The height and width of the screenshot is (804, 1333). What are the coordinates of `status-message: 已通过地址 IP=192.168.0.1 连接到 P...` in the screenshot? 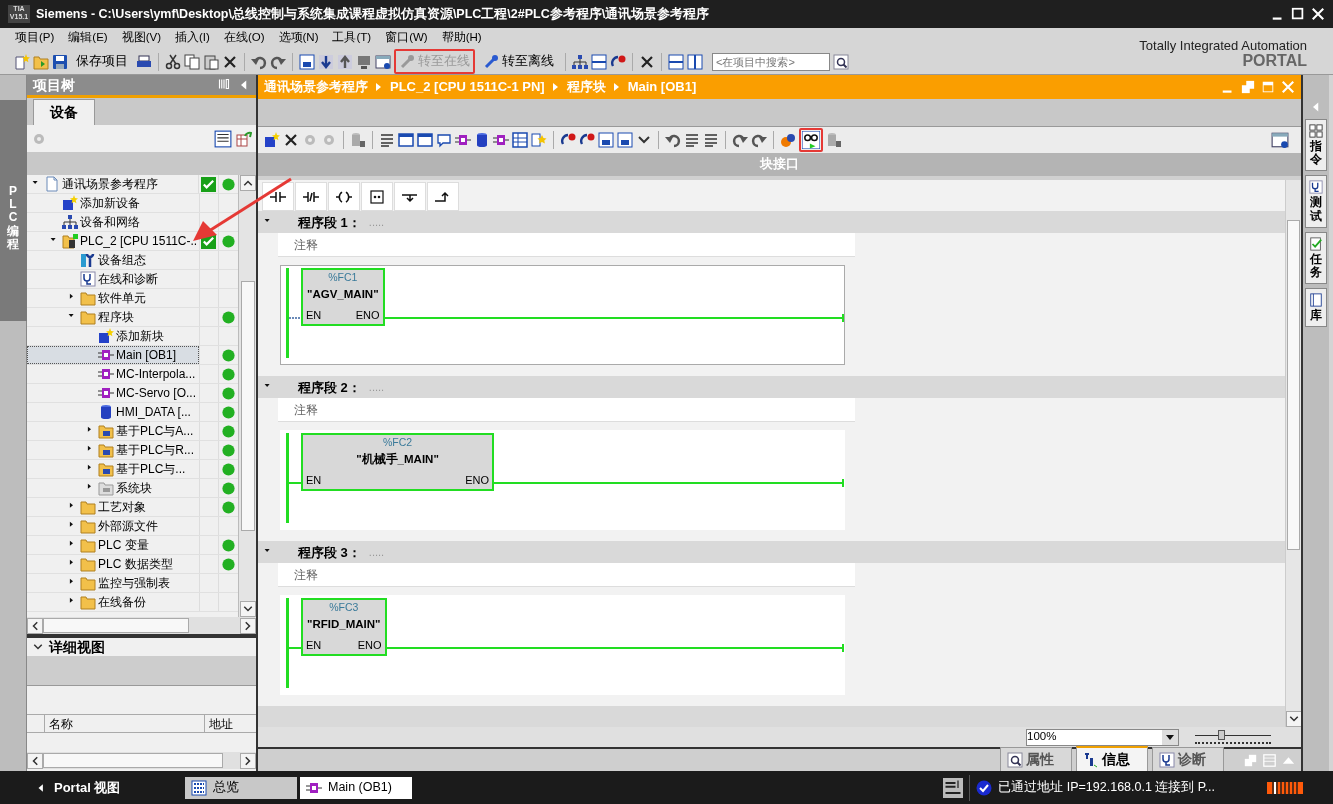 It's located at (1106, 787).